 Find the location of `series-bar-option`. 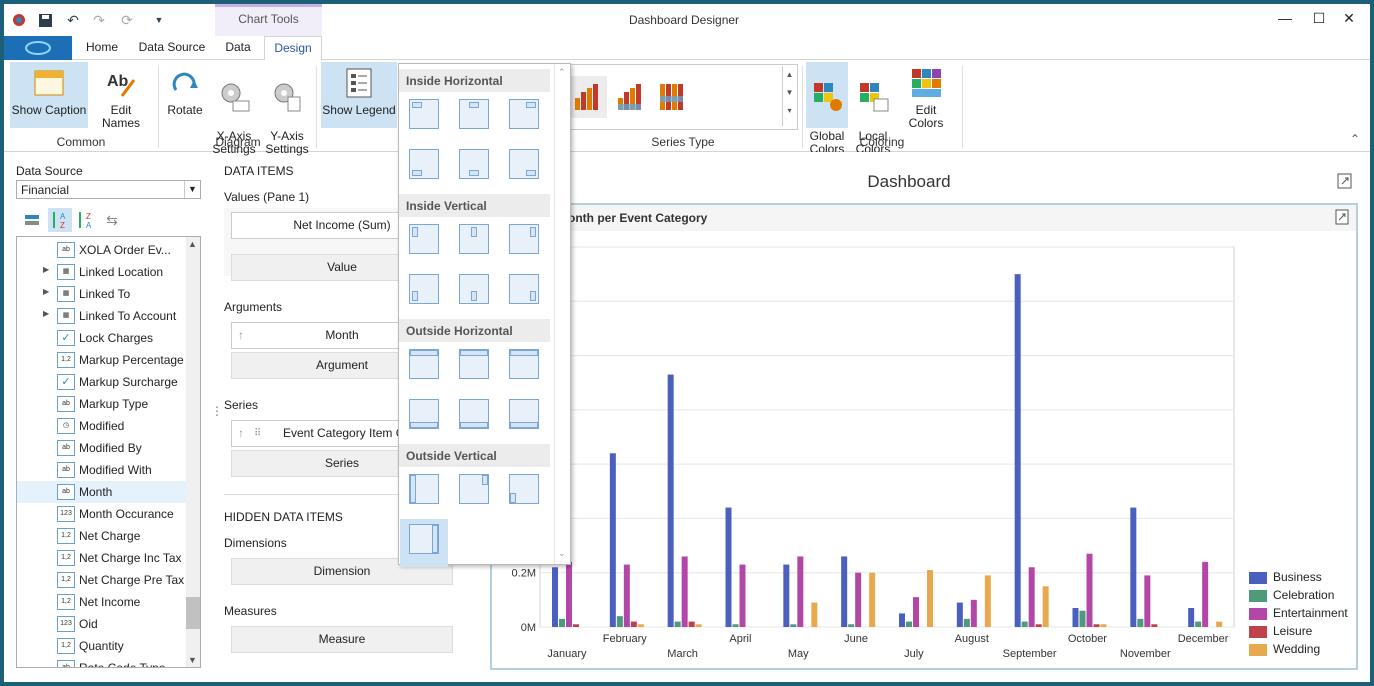

series-bar-option is located at coordinates (588, 97).